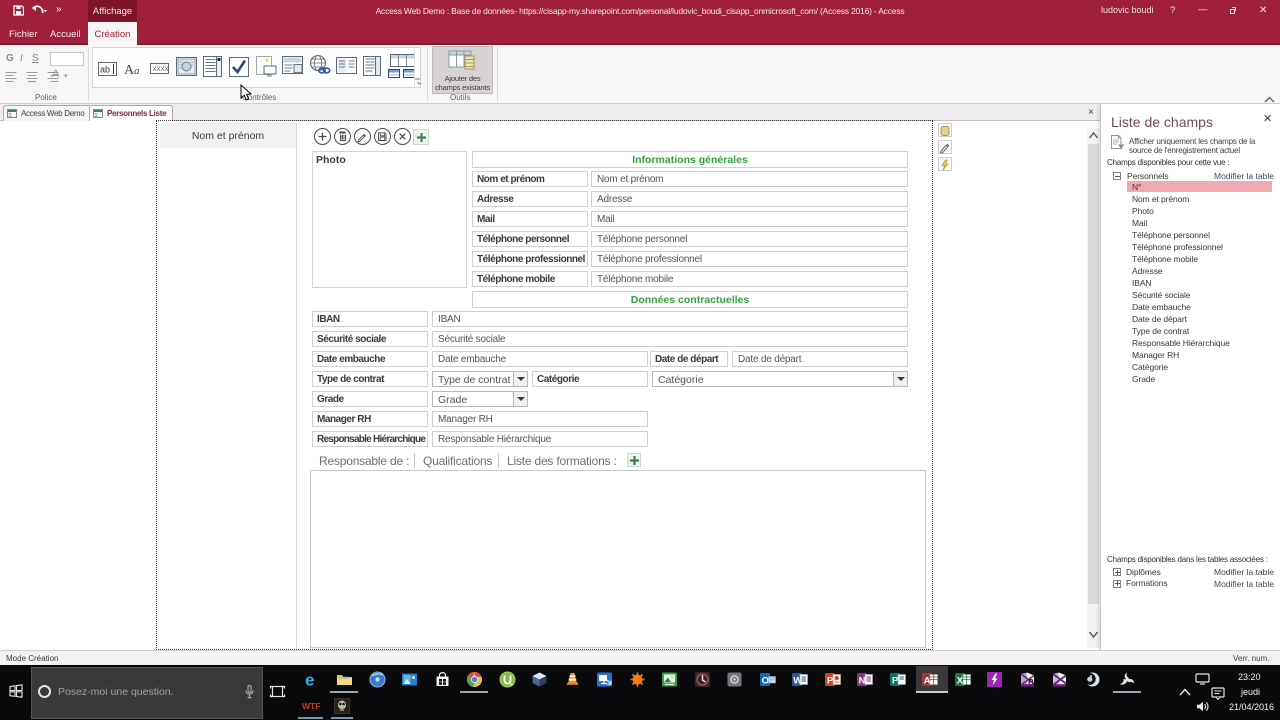 This screenshot has width=1280, height=720. Describe the element at coordinates (105, 70) in the screenshot. I see `svg-text: ab` at that location.